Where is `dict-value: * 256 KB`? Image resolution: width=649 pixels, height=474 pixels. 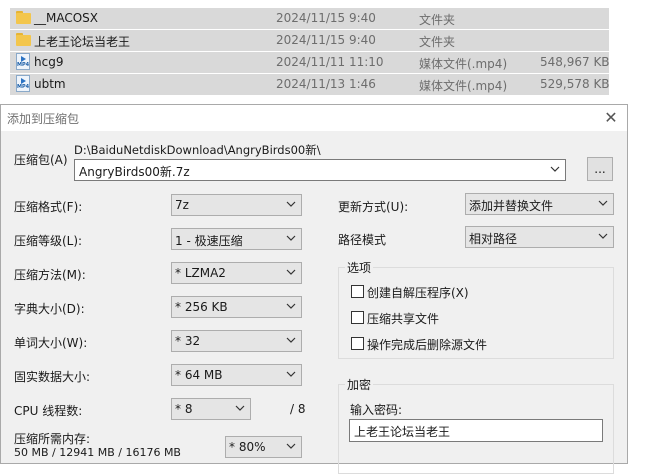
dict-value: * 256 KB is located at coordinates (201, 307).